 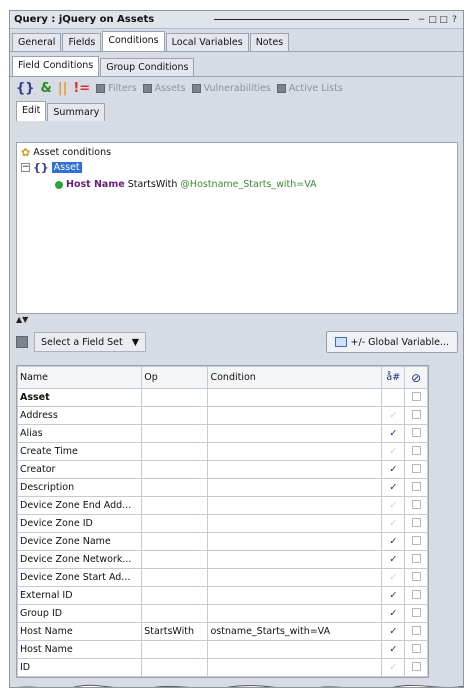 I want to click on not-equal-icon: !=, so click(x=81, y=88).